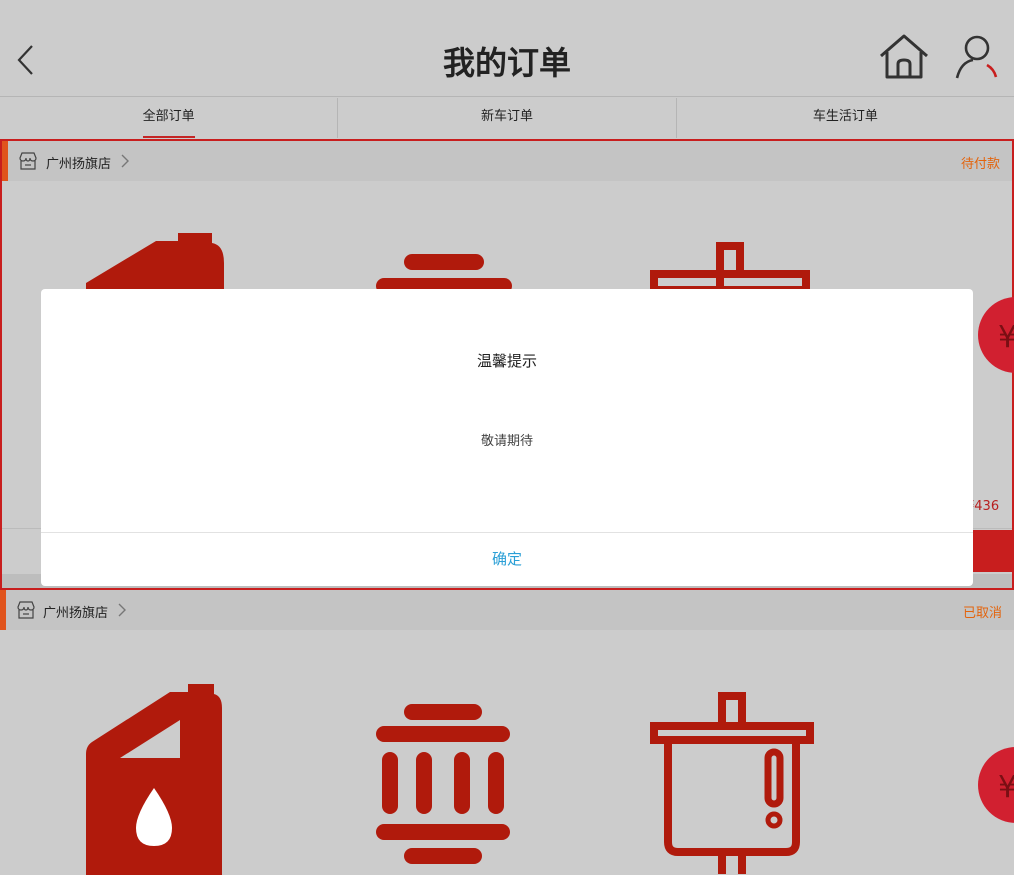 Image resolution: width=1014 pixels, height=875 pixels. I want to click on confirm-button: 确定, so click(507, 559).